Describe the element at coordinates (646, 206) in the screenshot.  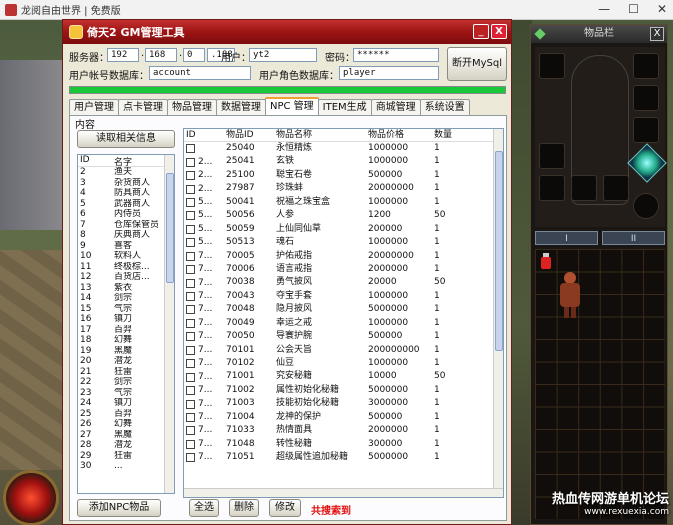
I see `equip-slot-emblem` at that location.